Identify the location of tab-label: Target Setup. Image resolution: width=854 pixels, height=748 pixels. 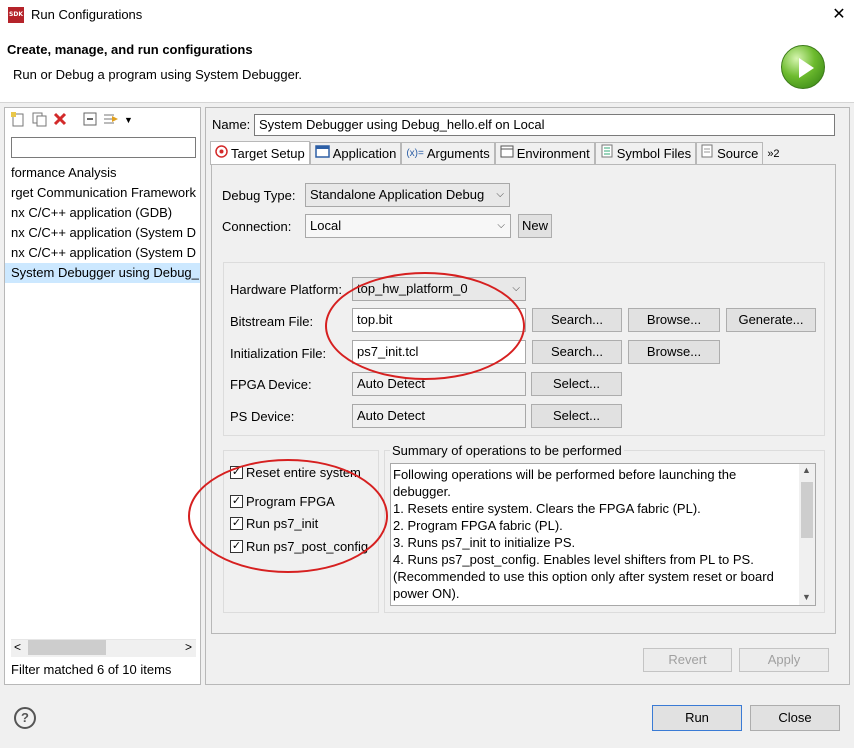
(268, 153).